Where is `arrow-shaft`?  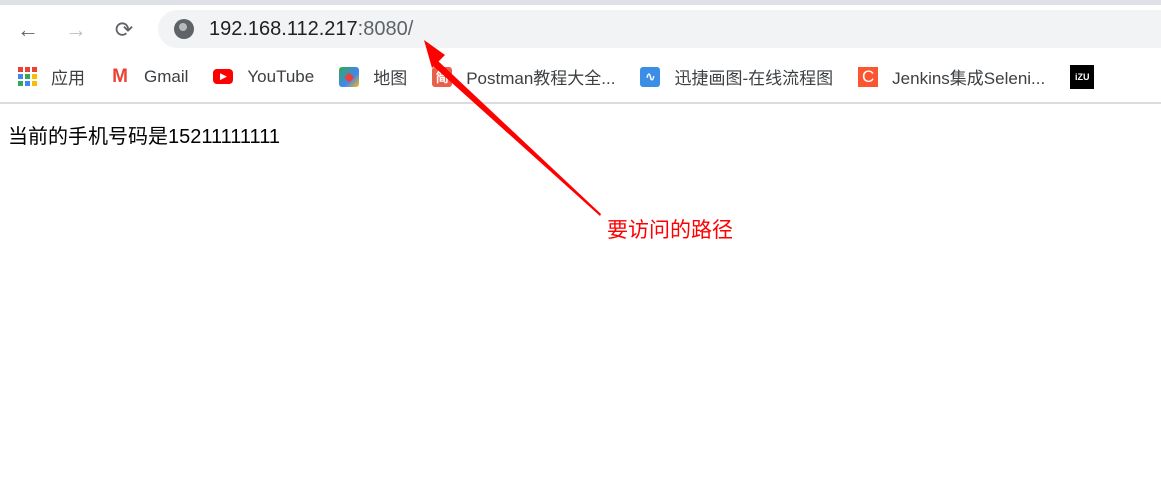
arrow-shaft is located at coordinates (516, 138).